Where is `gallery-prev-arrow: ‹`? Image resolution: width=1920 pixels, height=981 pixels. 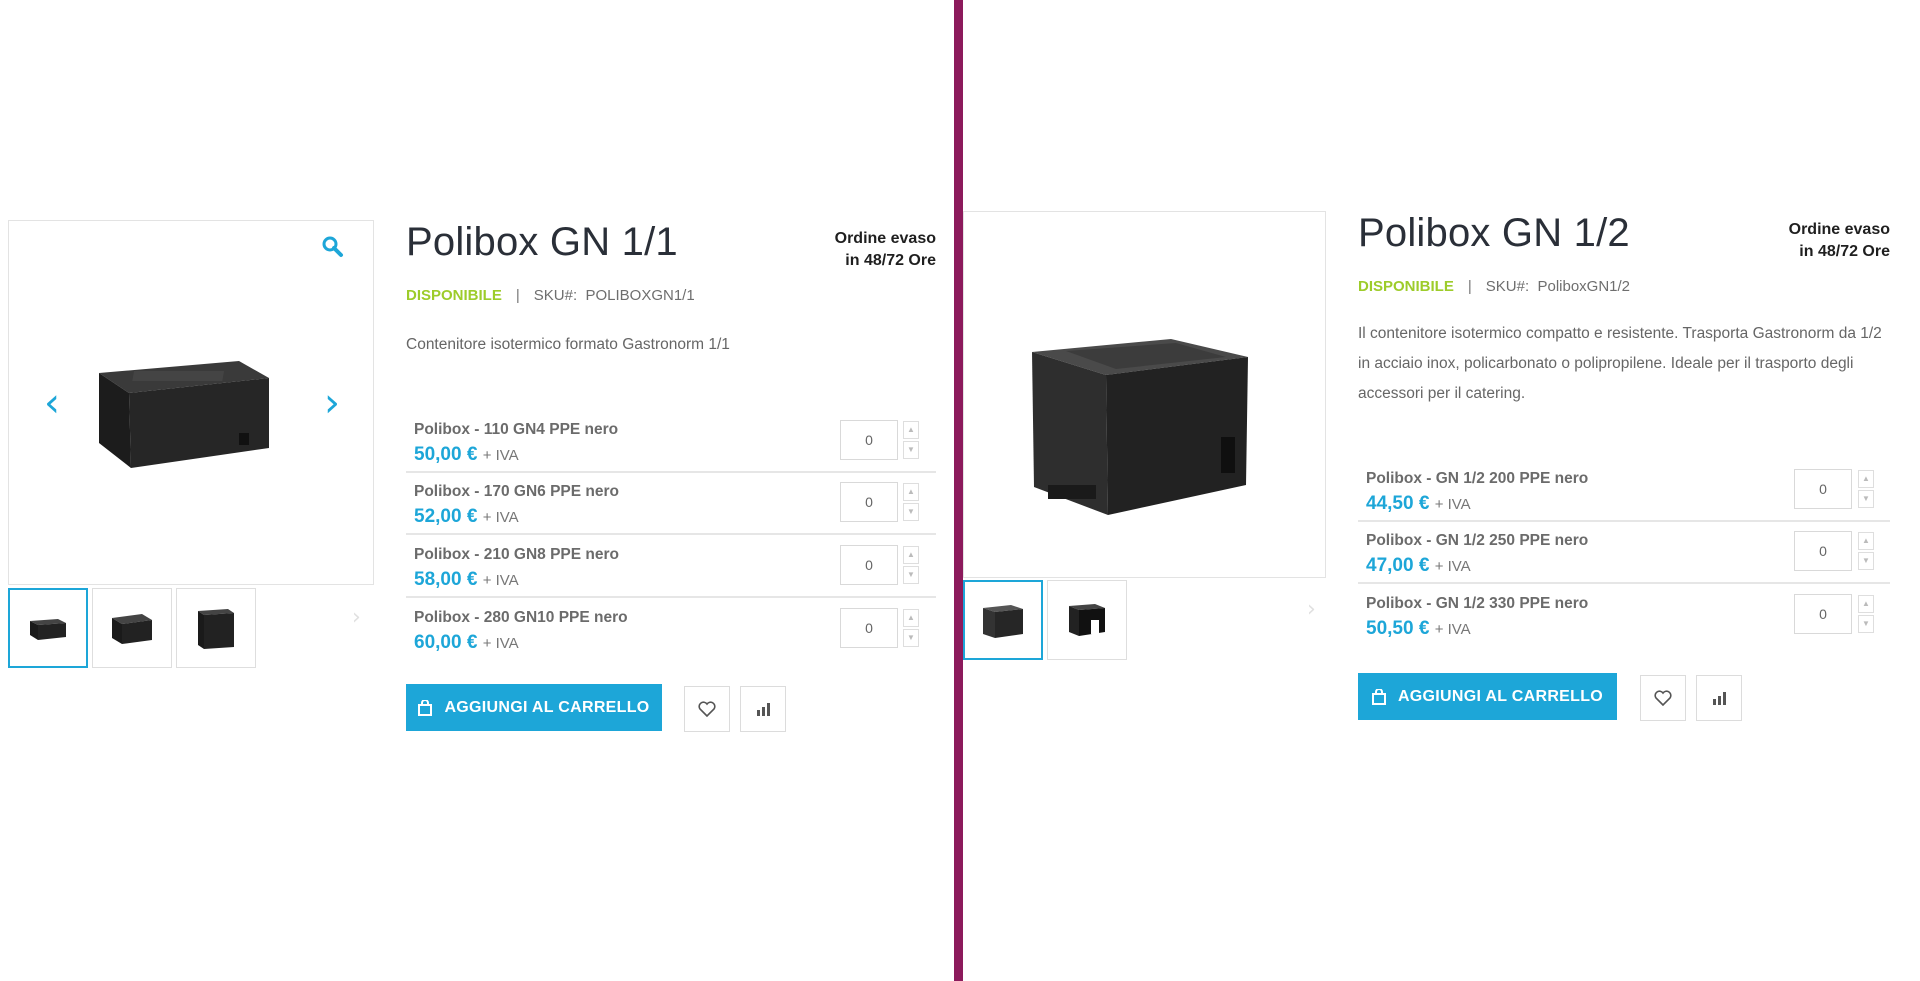 gallery-prev-arrow: ‹ is located at coordinates (52, 403).